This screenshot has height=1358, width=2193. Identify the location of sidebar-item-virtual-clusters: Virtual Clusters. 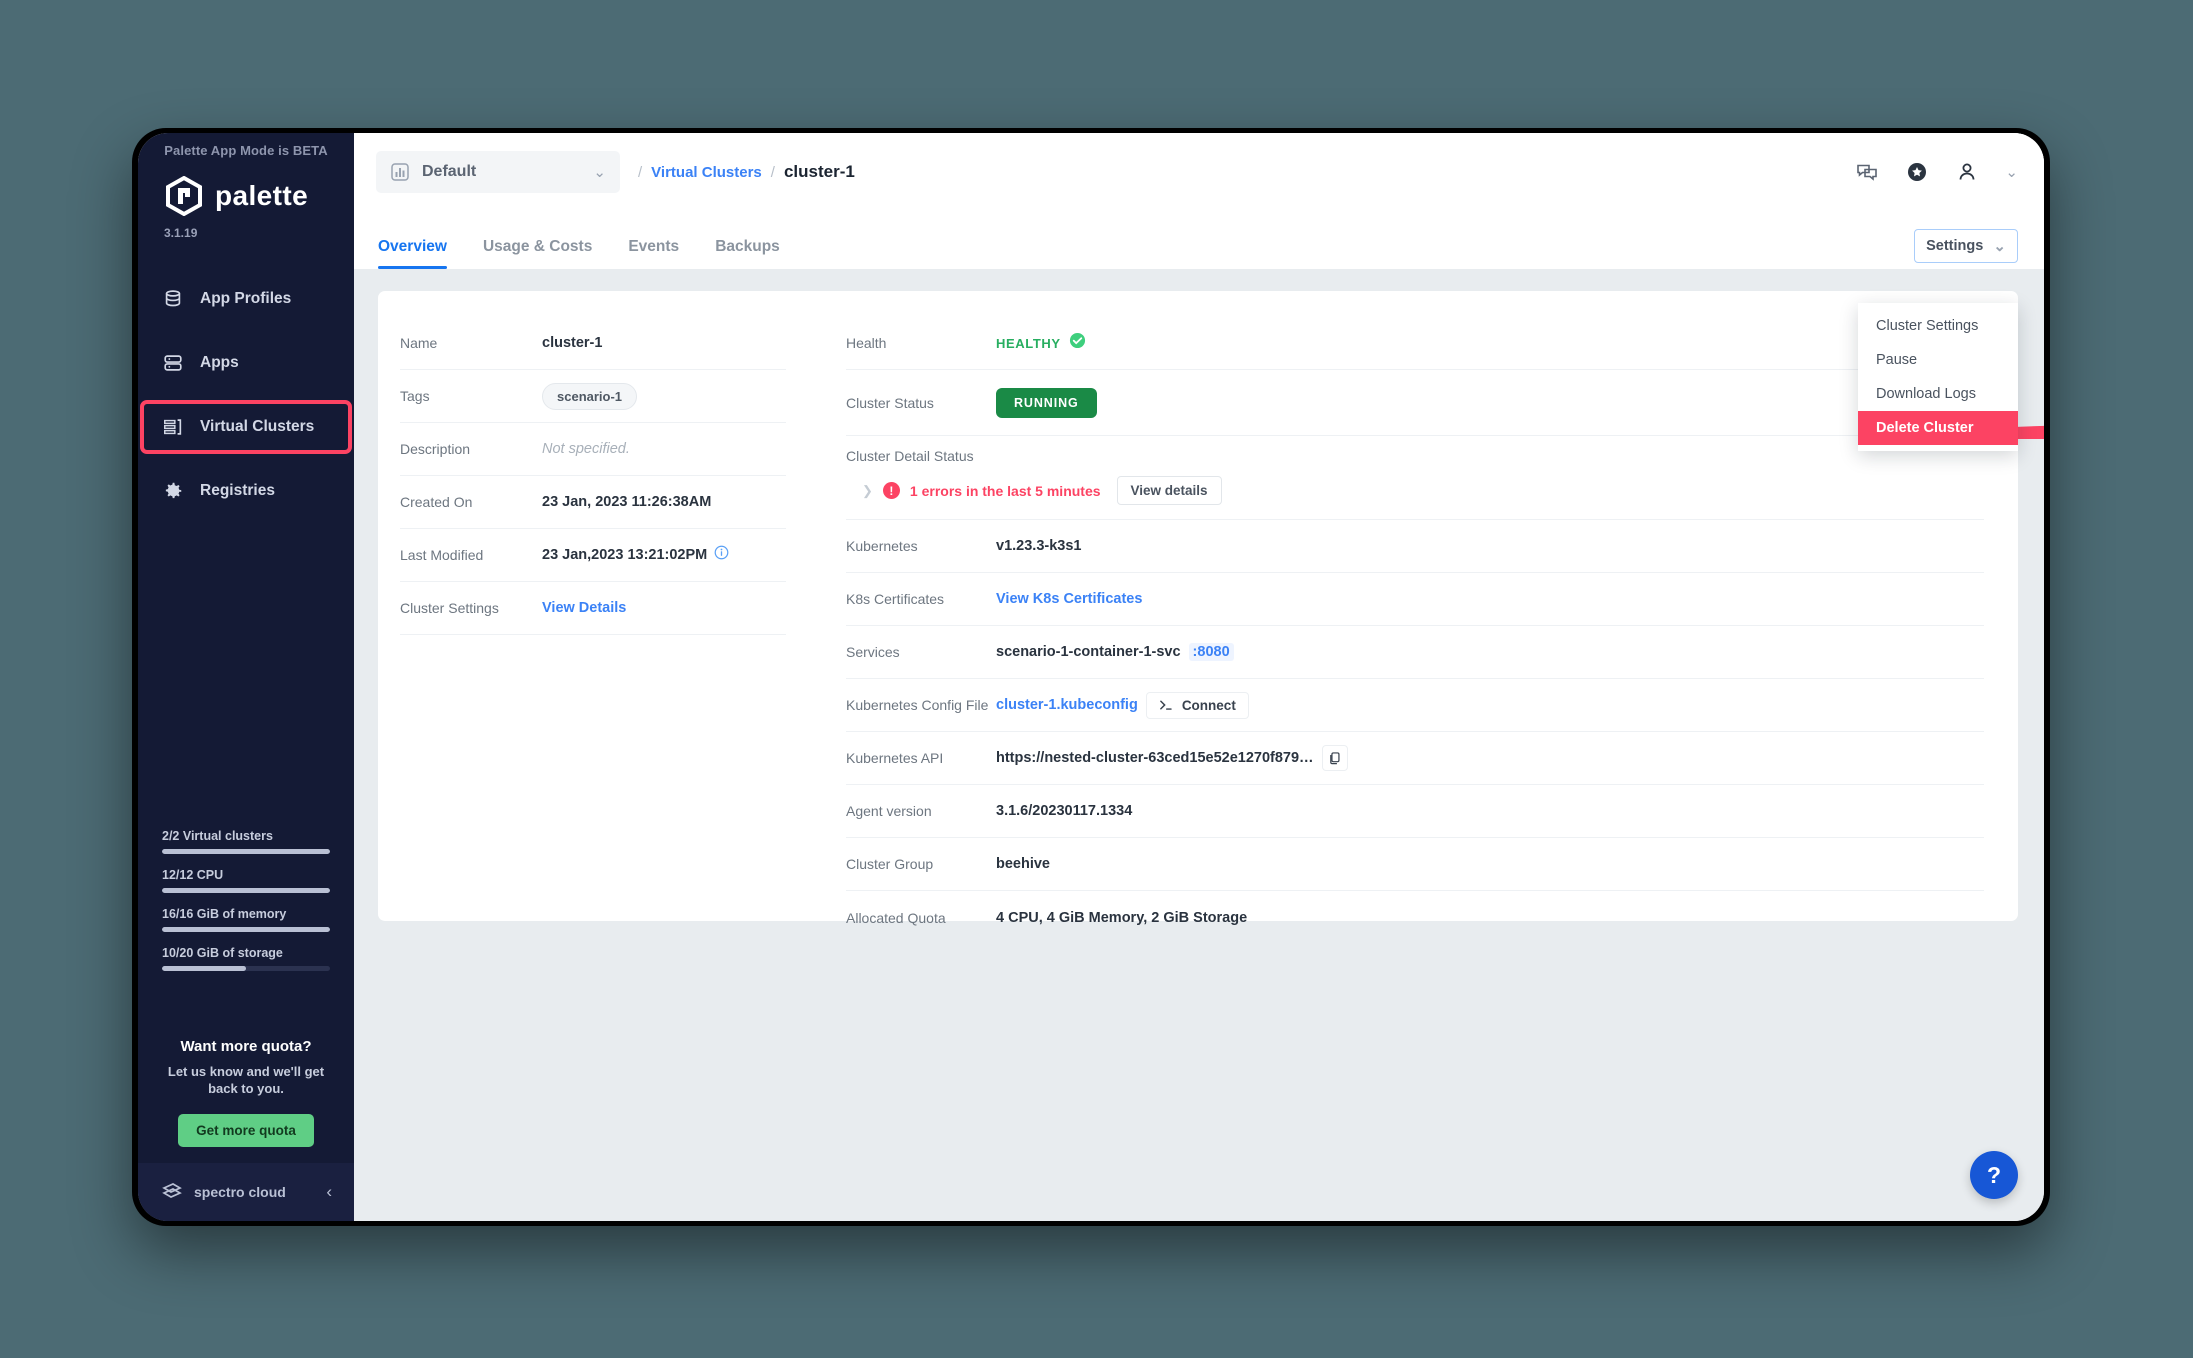
(246, 427).